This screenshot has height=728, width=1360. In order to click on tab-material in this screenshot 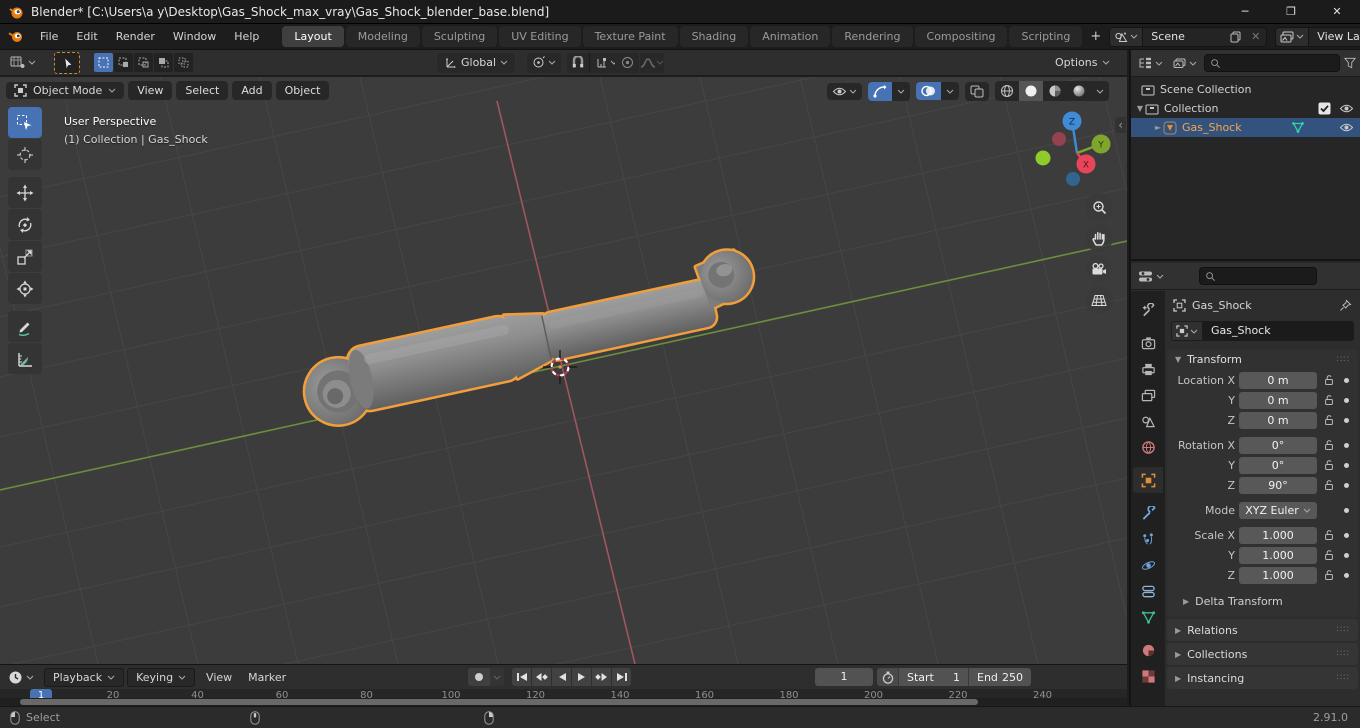, I will do `click(1148, 650)`.